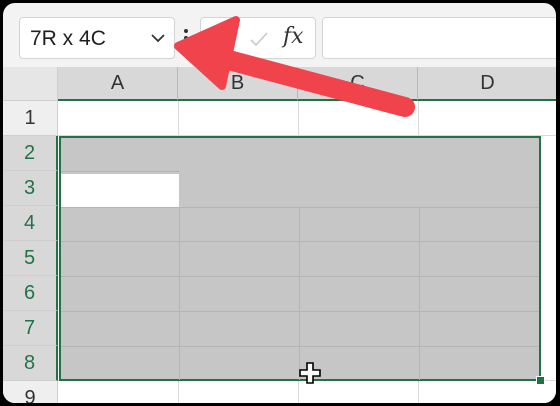 This screenshot has height=406, width=560. What do you see at coordinates (158, 38) in the screenshot?
I see `chevron-down-icon` at bounding box center [158, 38].